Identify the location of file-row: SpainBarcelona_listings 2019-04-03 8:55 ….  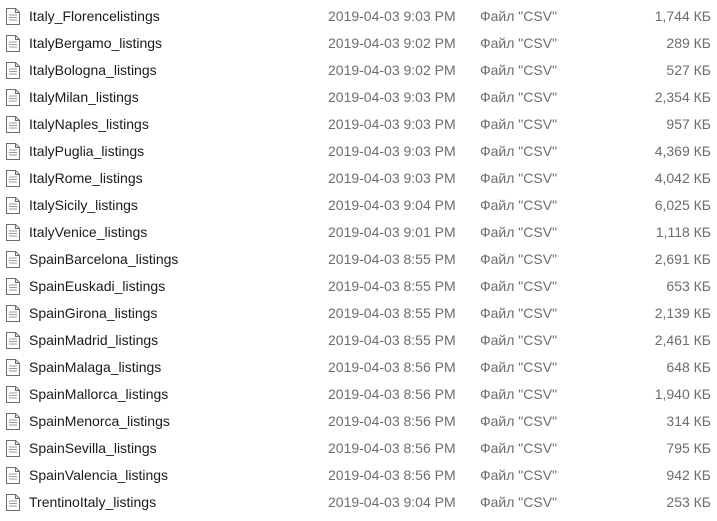
(358, 259).